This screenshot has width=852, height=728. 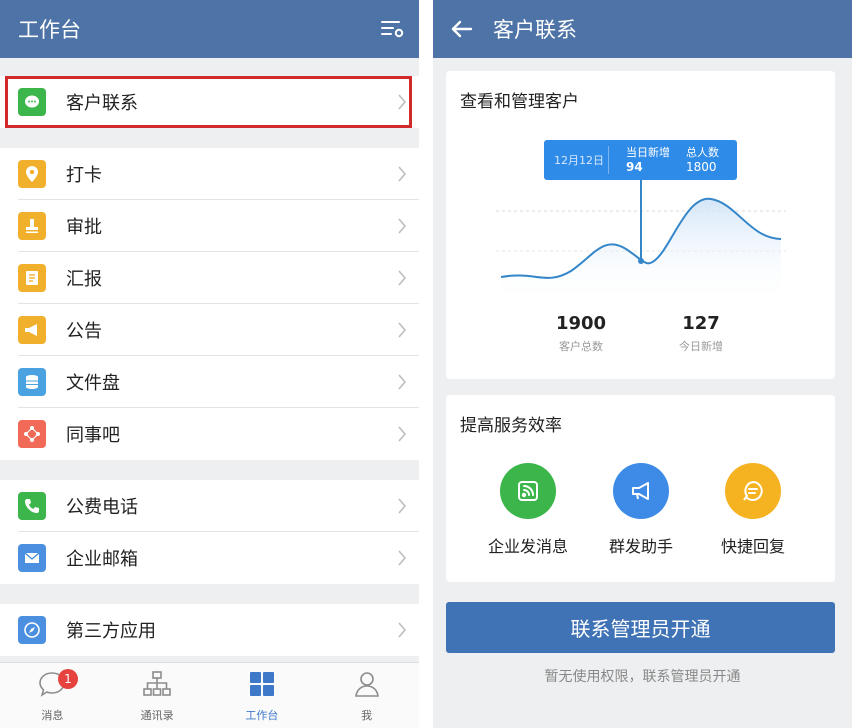 What do you see at coordinates (32, 434) in the screenshot?
I see `network-icon` at bounding box center [32, 434].